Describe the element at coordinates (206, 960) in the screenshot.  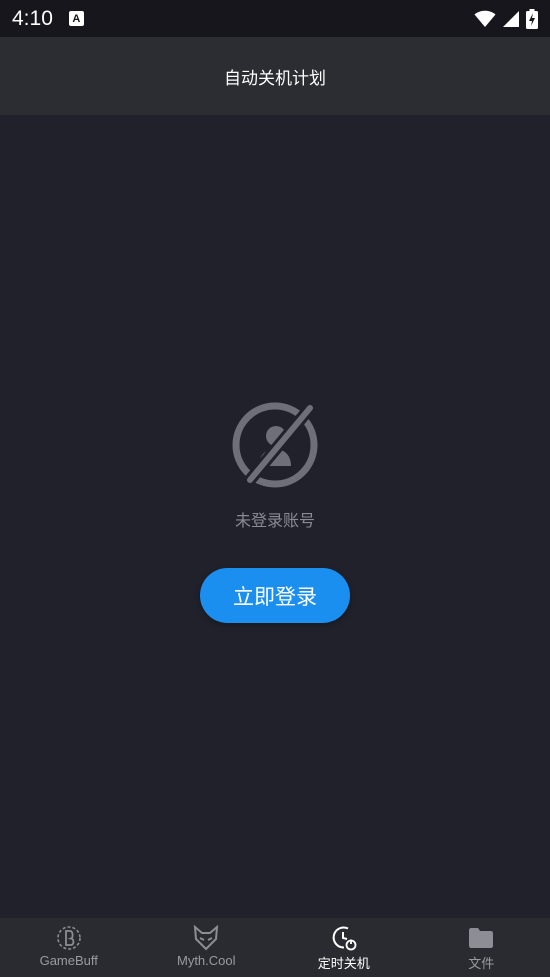
I see `nav-label: Myth.Cool` at that location.